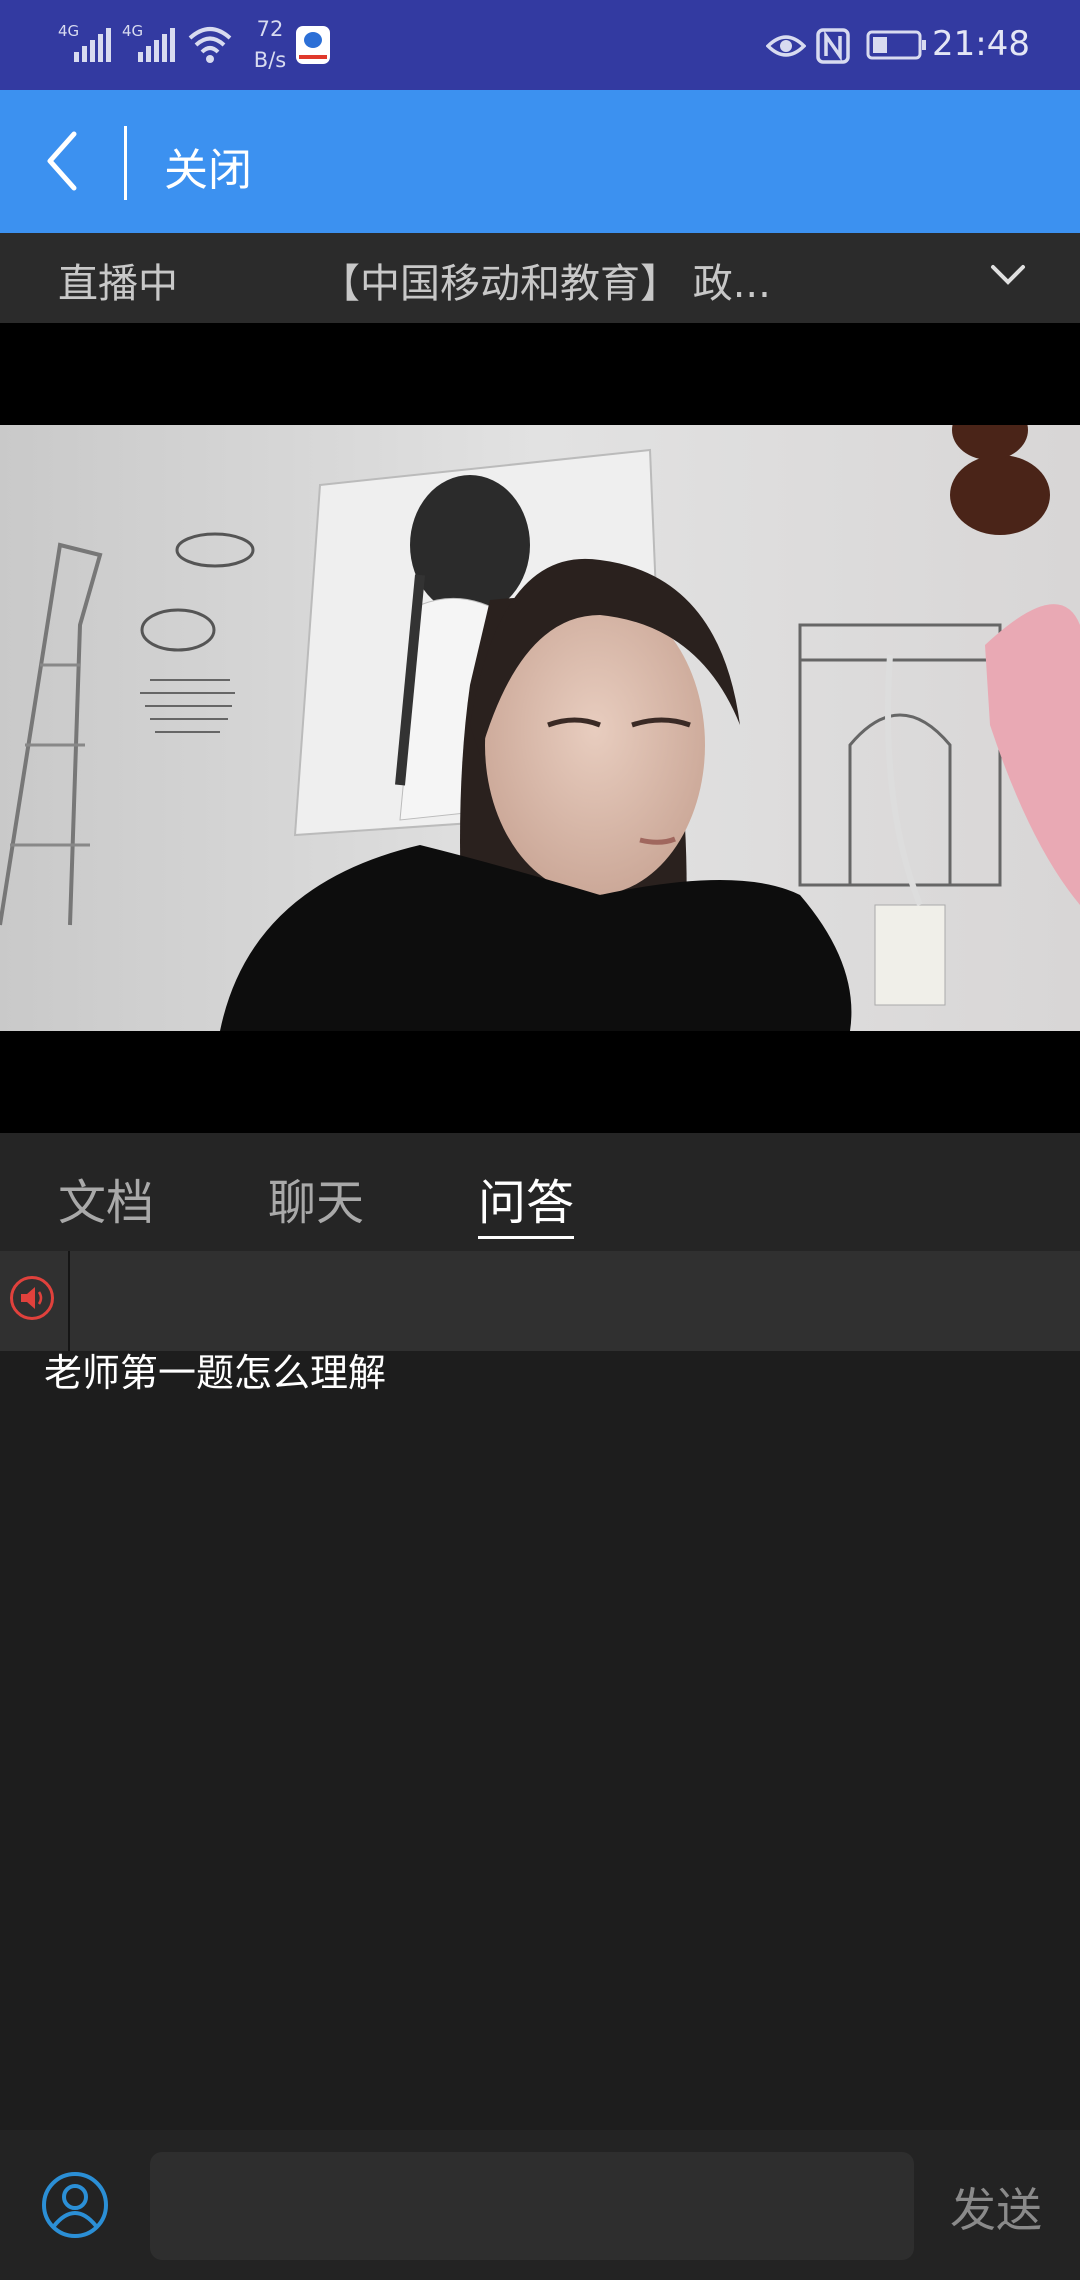 The height and width of the screenshot is (2280, 1080). Describe the element at coordinates (125, 163) in the screenshot. I see `header-divider` at that location.